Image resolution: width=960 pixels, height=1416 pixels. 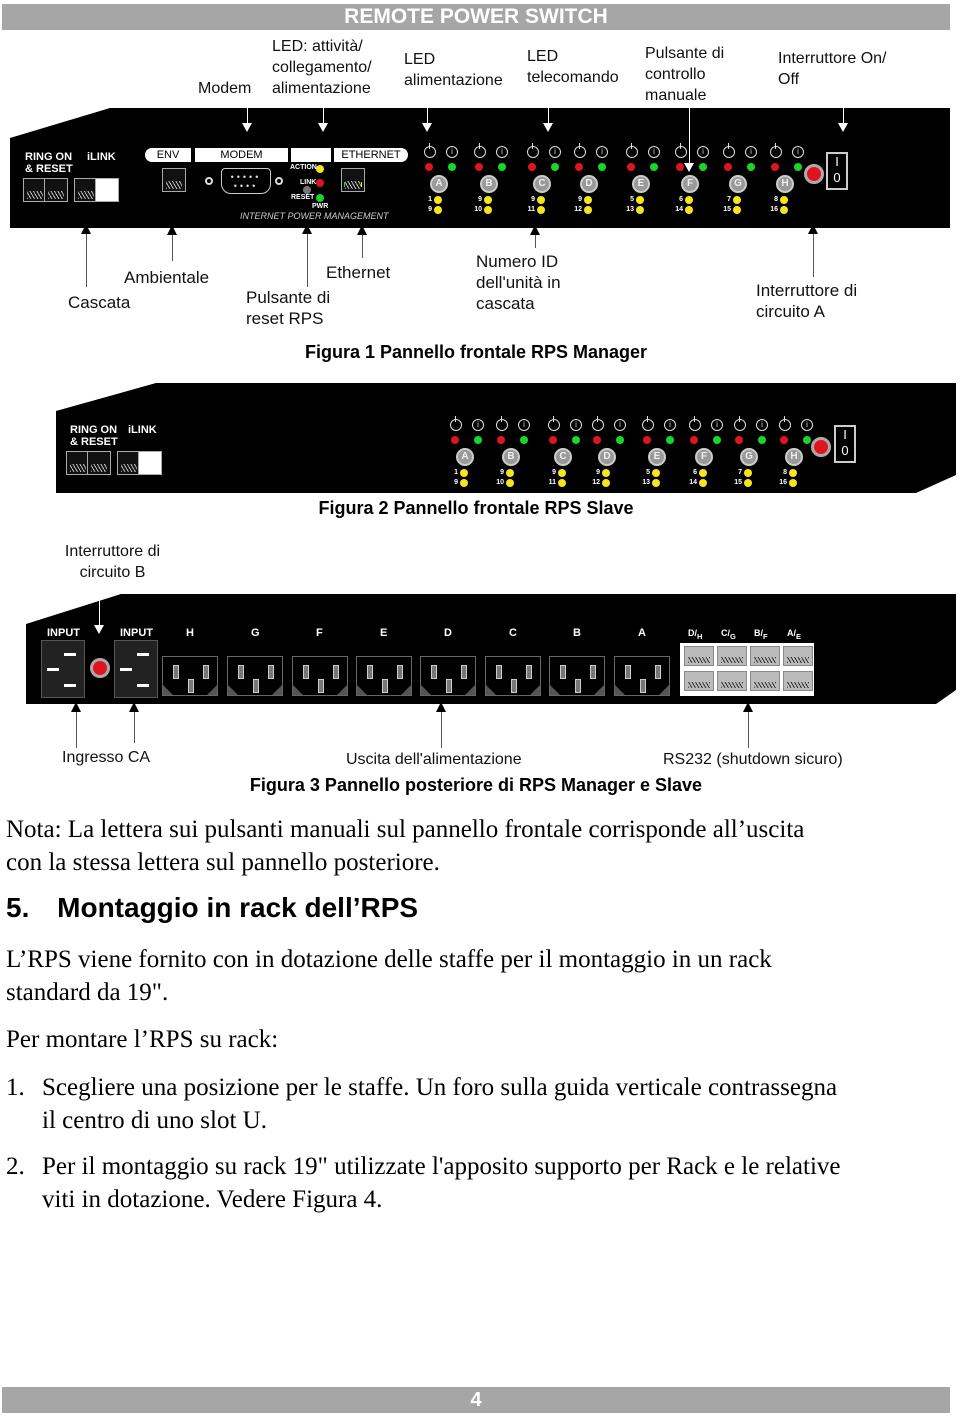 What do you see at coordinates (517, 261) in the screenshot?
I see `label-line: Numero ID` at bounding box center [517, 261].